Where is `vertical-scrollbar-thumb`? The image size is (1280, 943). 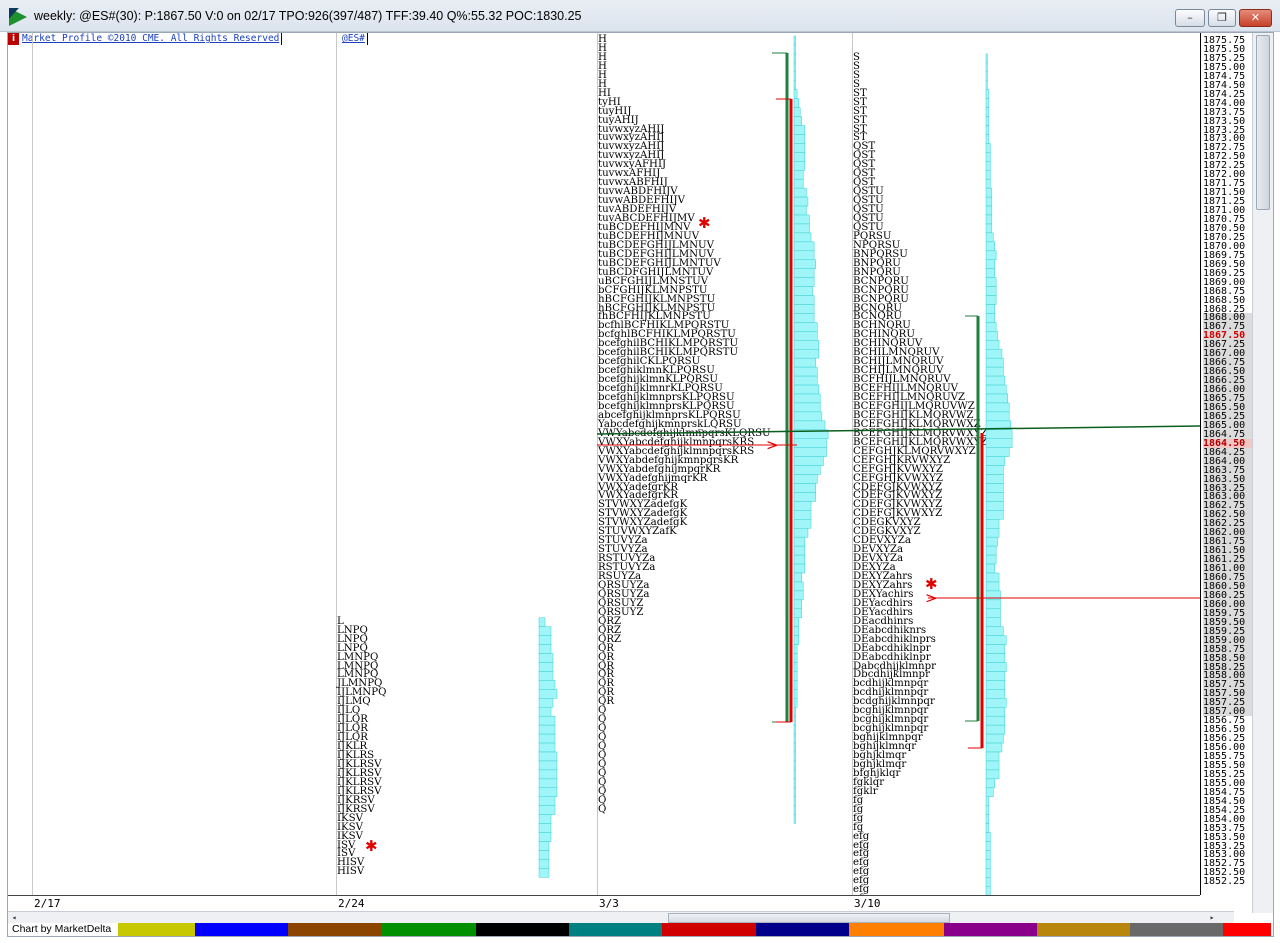 vertical-scrollbar-thumb is located at coordinates (1263, 122).